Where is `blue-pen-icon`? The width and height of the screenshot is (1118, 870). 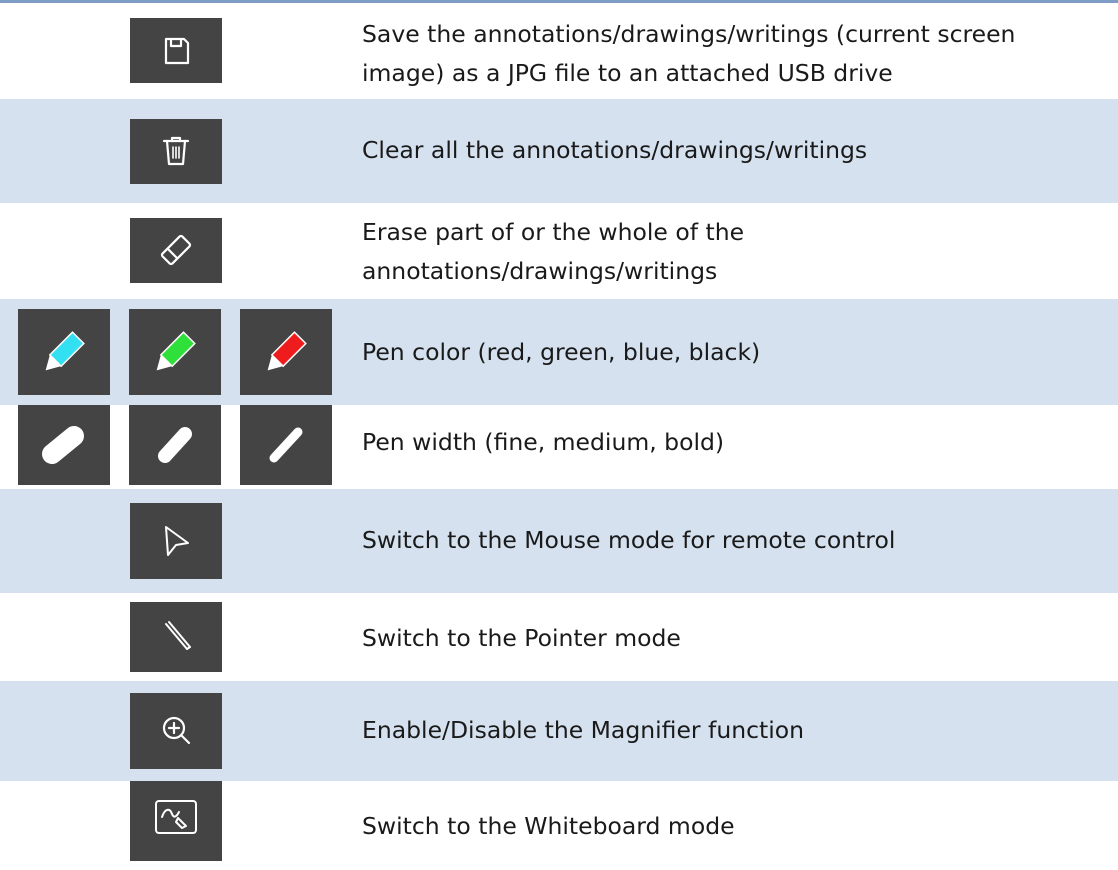
blue-pen-icon is located at coordinates (64, 352).